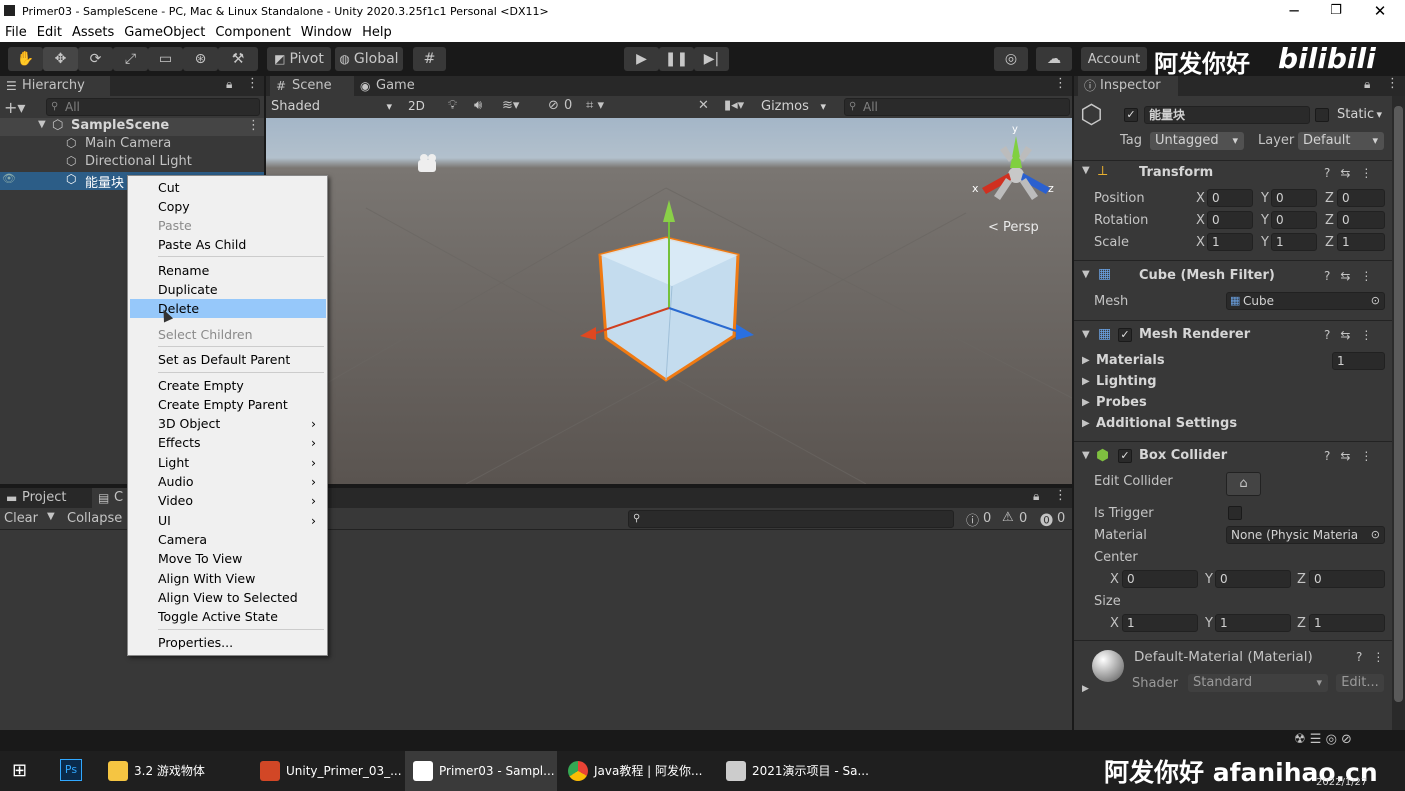  Describe the element at coordinates (676, 59) in the screenshot. I see `pause-button: ❚❚` at that location.